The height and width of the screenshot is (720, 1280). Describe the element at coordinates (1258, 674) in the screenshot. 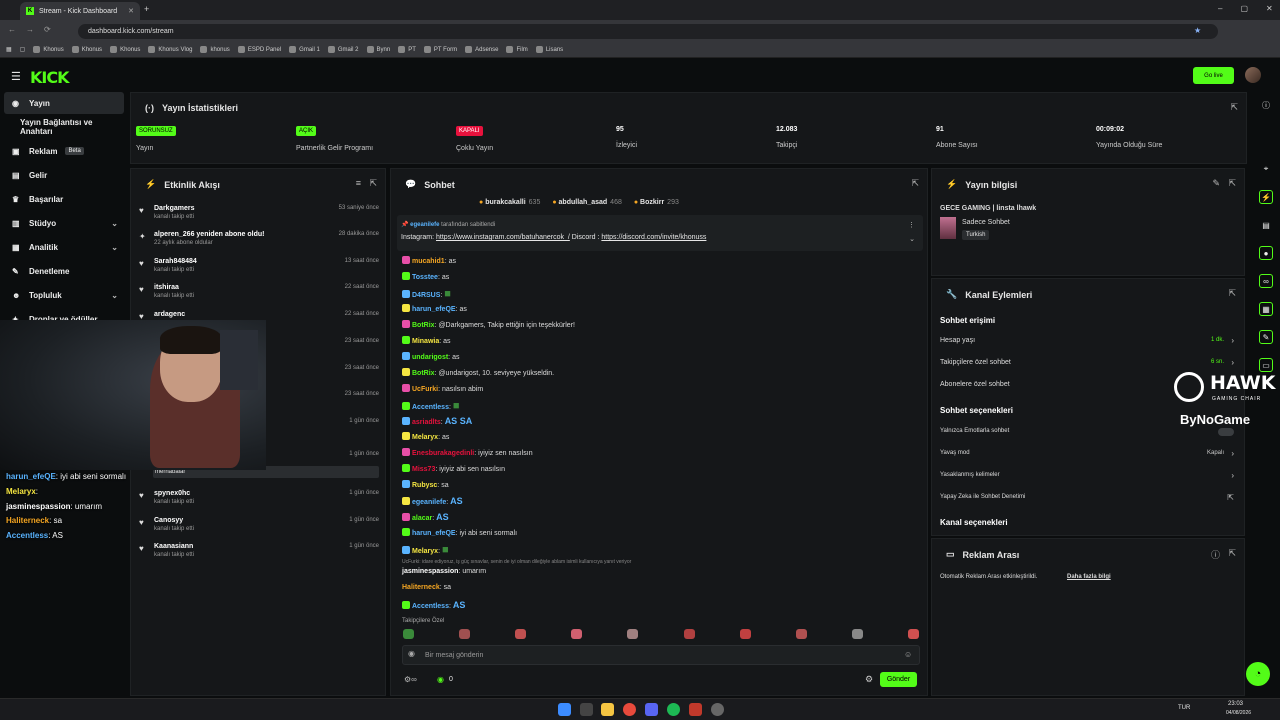

I see `help-chat-button: ◔` at that location.